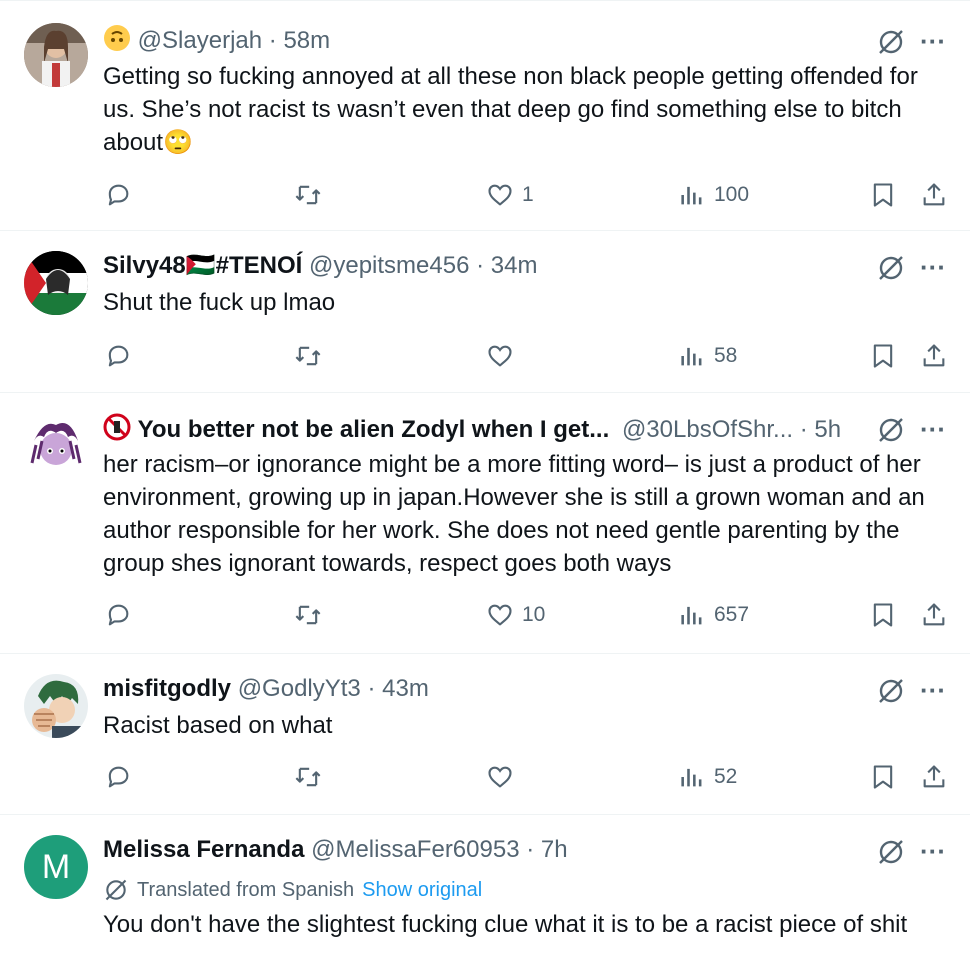 This screenshot has width=970, height=962. Describe the element at coordinates (732, 614) in the screenshot. I see `view-count: 657` at that location.